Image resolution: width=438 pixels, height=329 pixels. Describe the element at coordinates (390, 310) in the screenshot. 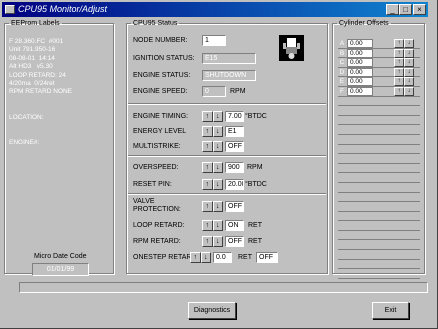

I see `exit-button: Exit` at that location.